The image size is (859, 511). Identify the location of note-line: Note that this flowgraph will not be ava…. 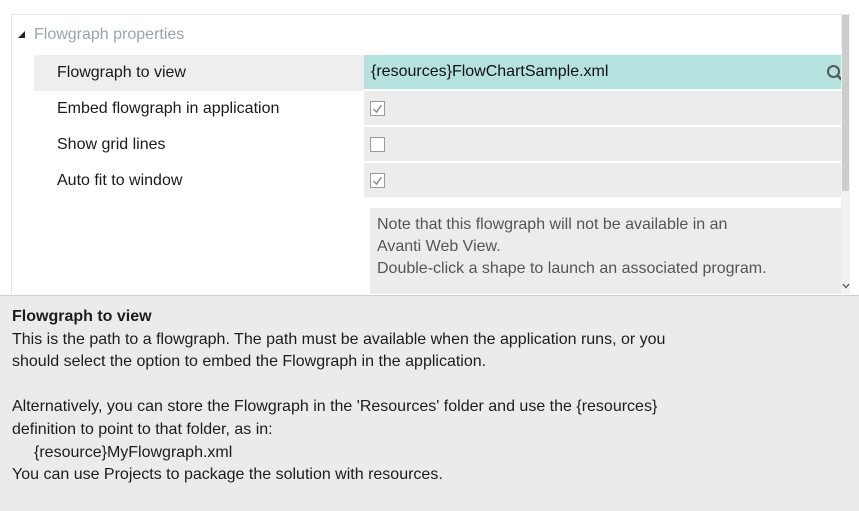
(552, 224).